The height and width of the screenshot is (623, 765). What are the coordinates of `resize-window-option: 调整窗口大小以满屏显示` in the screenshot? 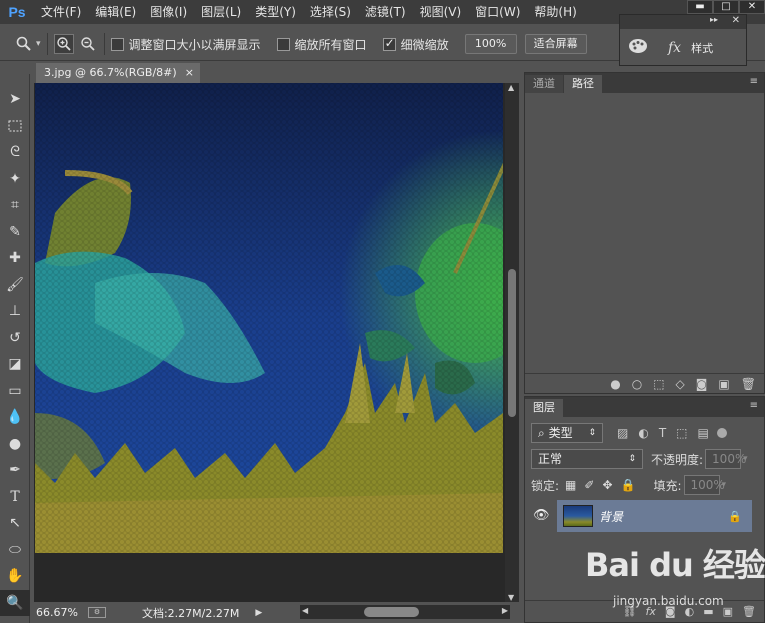 It's located at (185, 44).